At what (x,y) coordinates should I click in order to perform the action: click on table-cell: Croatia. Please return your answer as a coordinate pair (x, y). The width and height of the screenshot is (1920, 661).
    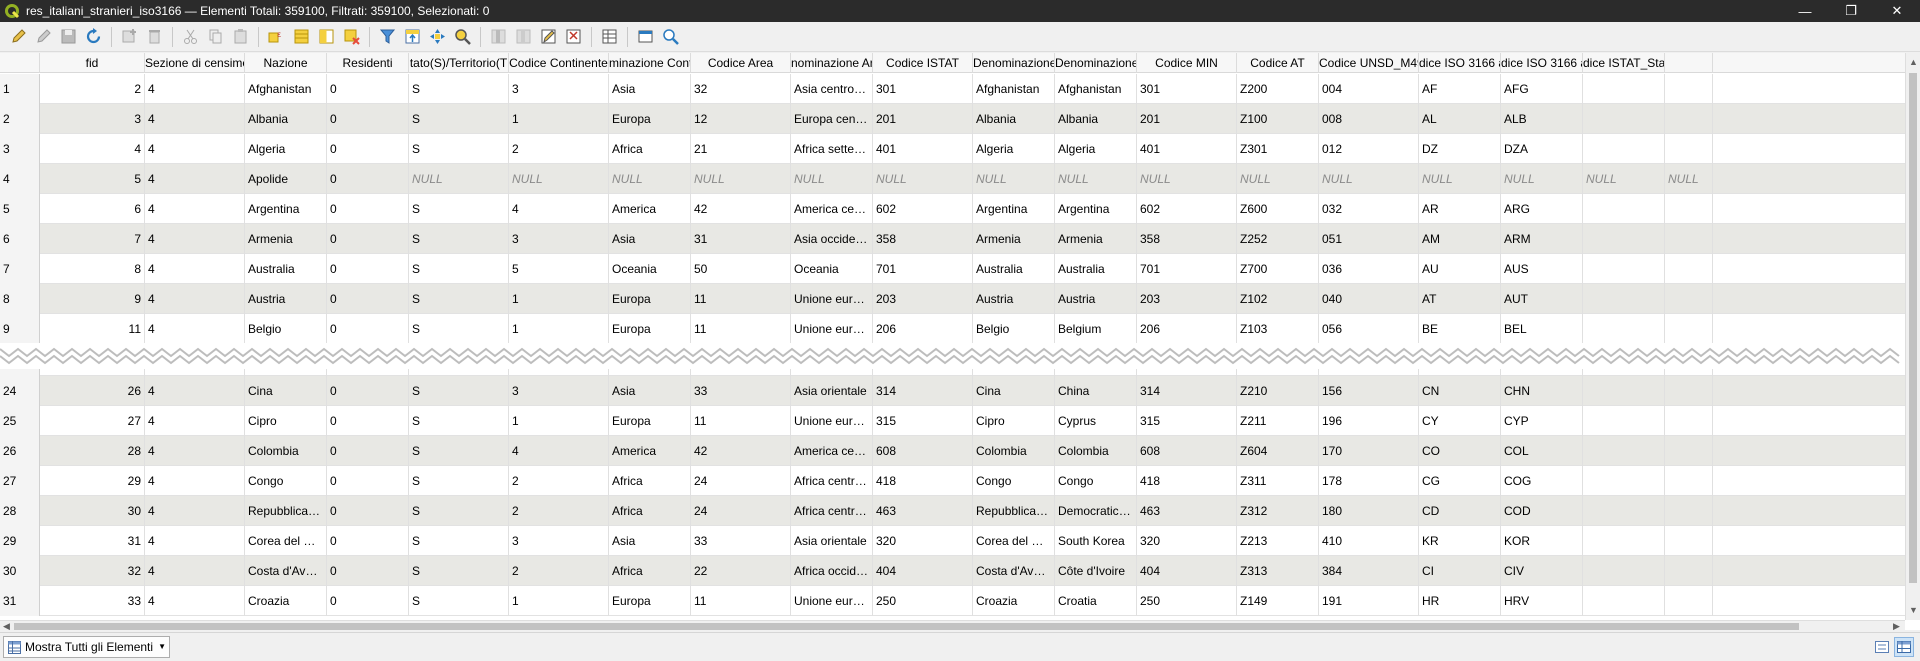
    Looking at the image, I should click on (1096, 601).